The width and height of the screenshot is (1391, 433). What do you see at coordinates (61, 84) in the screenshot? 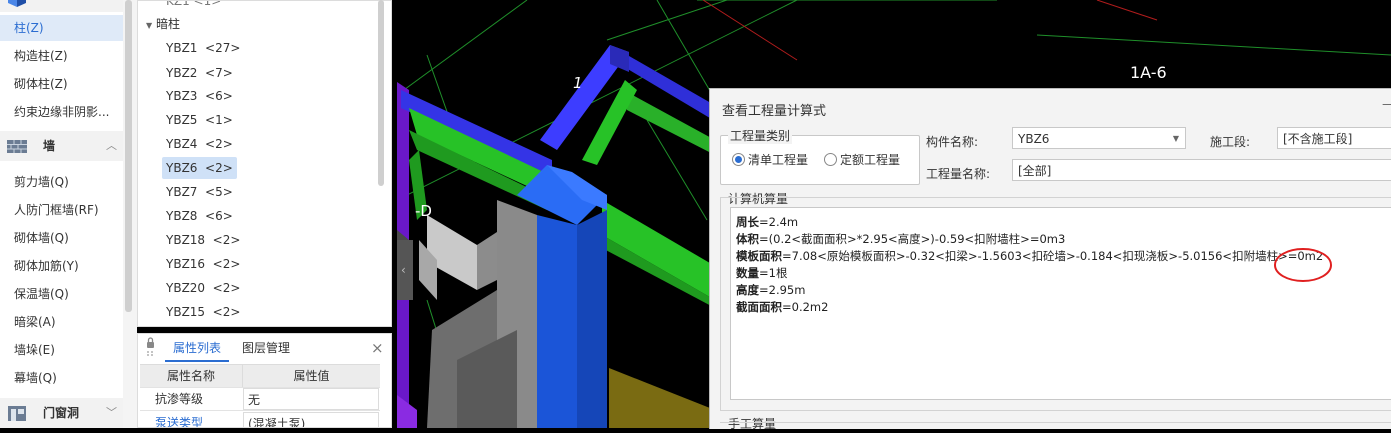
I see `nav-item-masonry-column: 砌体柱(Z)` at bounding box center [61, 84].